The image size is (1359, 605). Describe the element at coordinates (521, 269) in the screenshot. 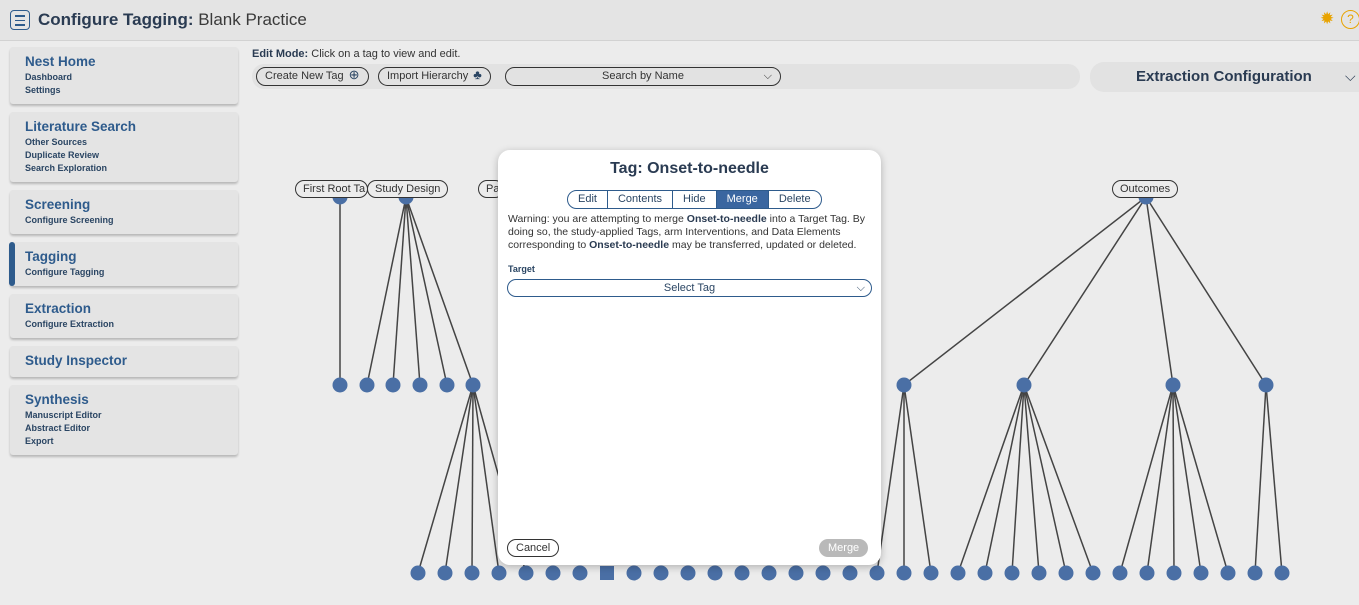

I see `target-label: Target` at that location.